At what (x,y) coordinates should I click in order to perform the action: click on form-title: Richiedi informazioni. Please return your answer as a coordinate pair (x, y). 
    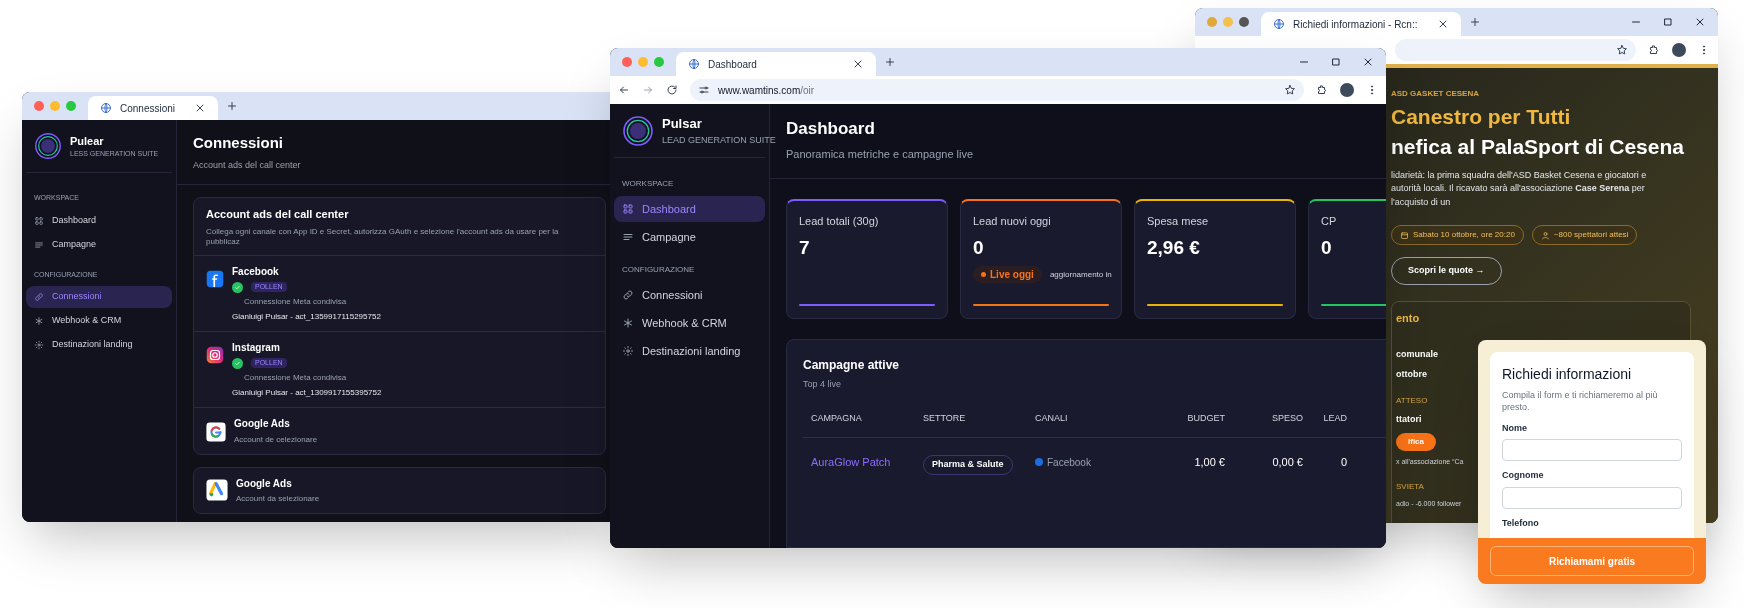
    Looking at the image, I should click on (1567, 374).